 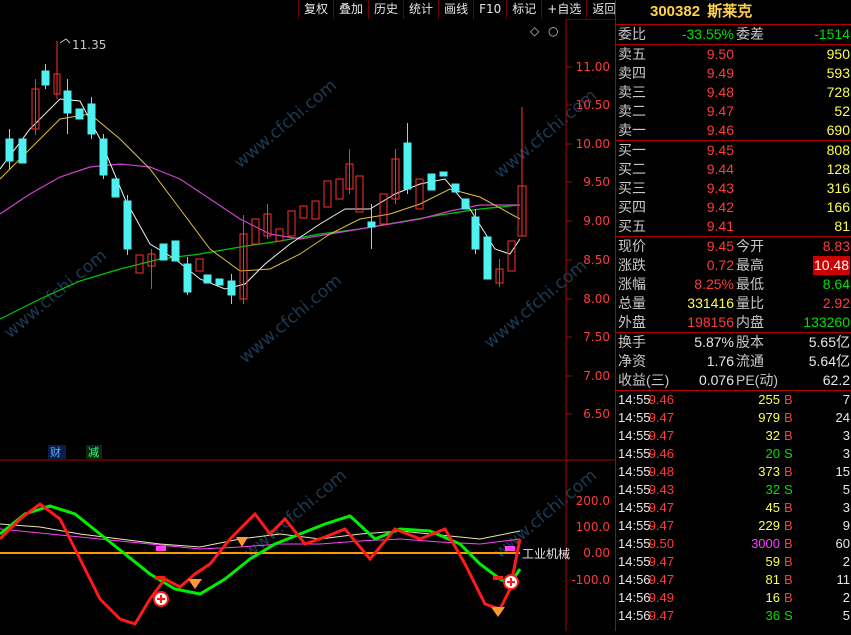 I want to click on toolbar-mark-button: 标记, so click(x=523, y=9).